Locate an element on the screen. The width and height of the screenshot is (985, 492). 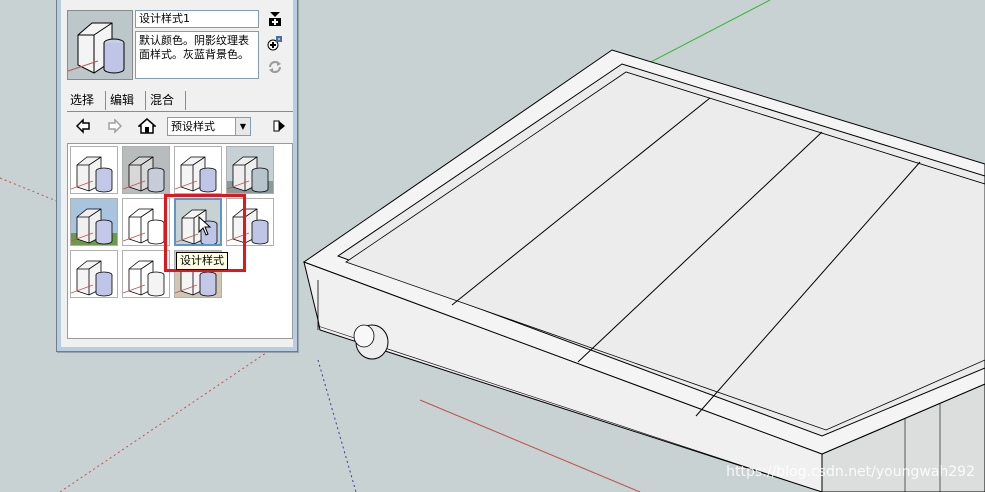
style-tooltip: 设计样式 is located at coordinates (202, 261).